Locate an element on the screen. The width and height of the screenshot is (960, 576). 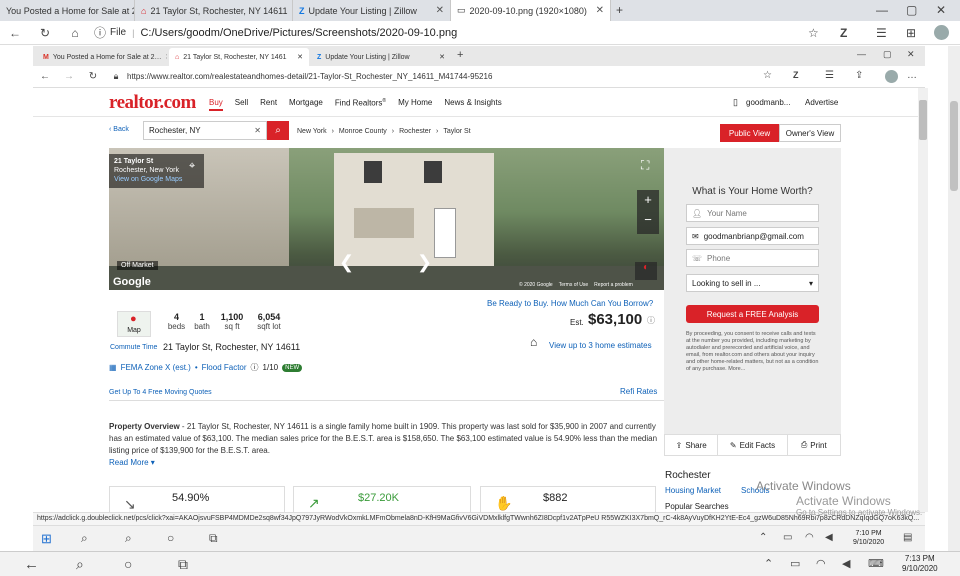
zoom-out-icon: − is located at coordinates (648, 220).